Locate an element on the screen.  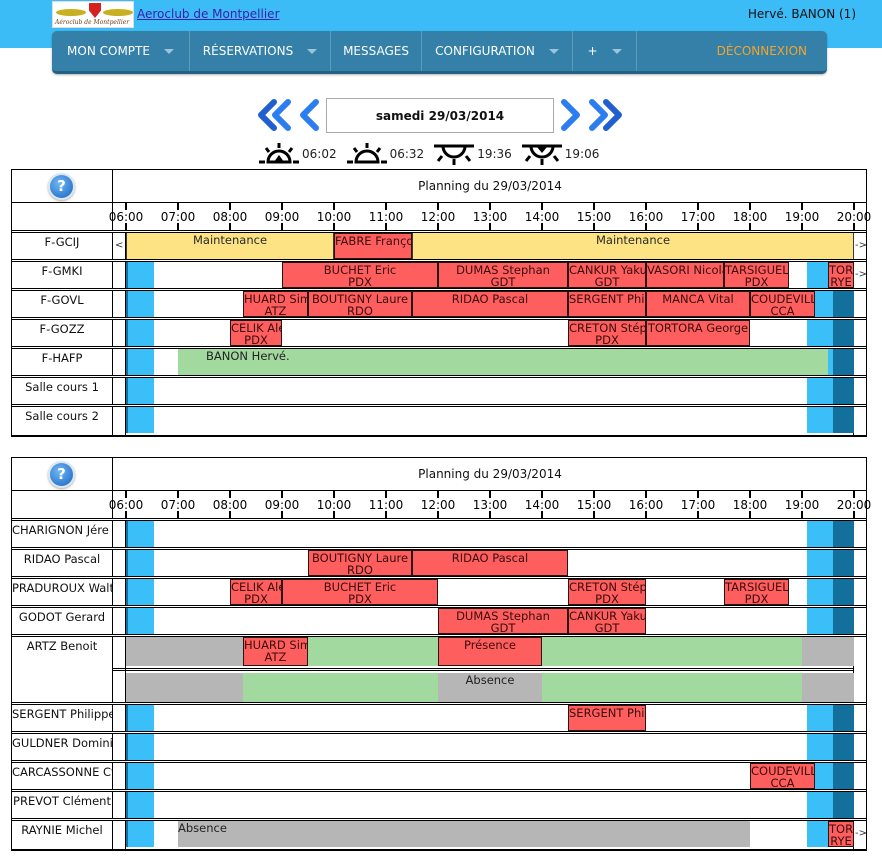
presence-block: BANON Hervé. is located at coordinates (503, 362).